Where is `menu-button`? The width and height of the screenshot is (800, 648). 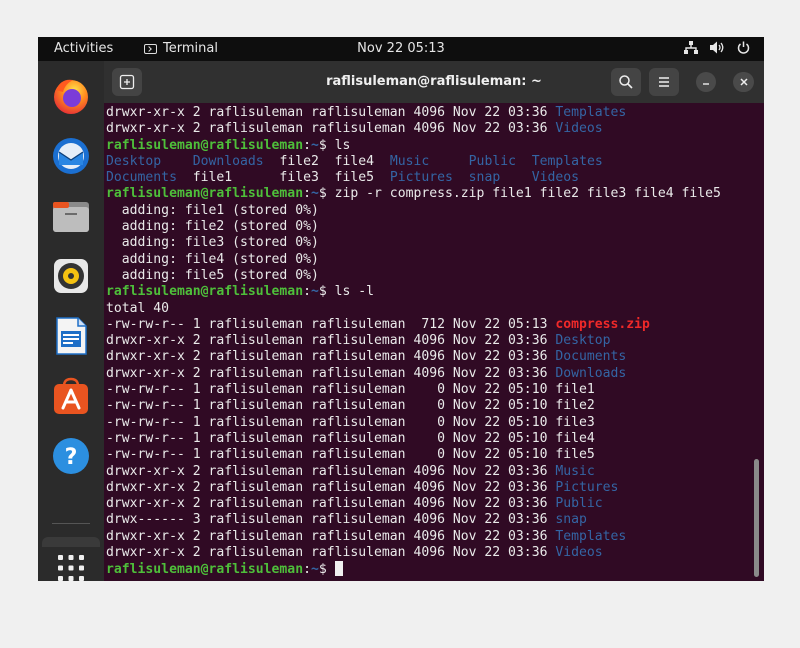 menu-button is located at coordinates (664, 82).